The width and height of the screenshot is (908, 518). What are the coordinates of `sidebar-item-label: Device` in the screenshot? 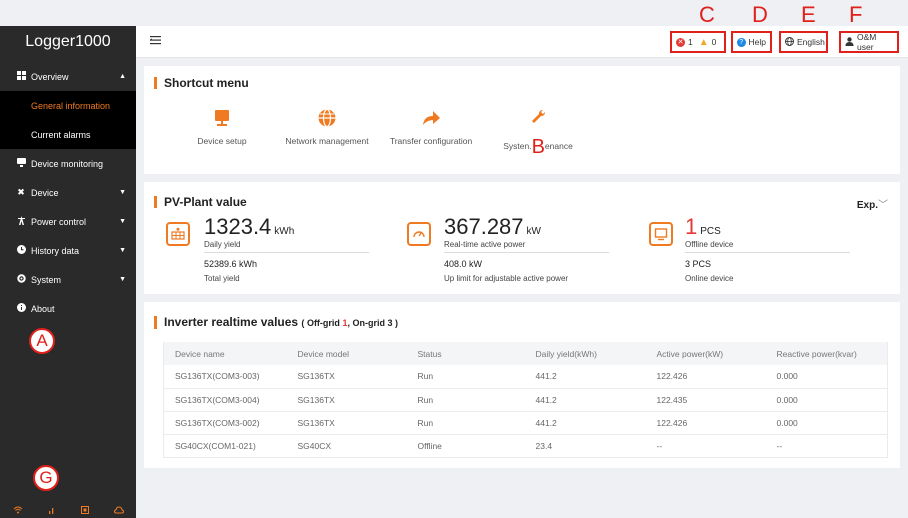 It's located at (45, 192).